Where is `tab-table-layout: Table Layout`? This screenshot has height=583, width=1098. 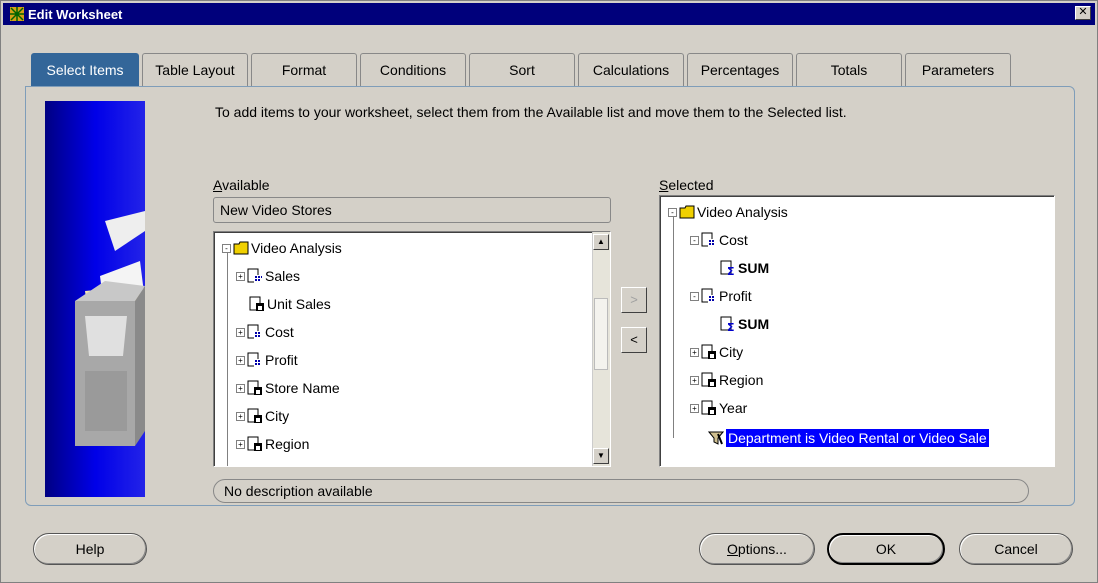
tab-table-layout: Table Layout is located at coordinates (195, 70).